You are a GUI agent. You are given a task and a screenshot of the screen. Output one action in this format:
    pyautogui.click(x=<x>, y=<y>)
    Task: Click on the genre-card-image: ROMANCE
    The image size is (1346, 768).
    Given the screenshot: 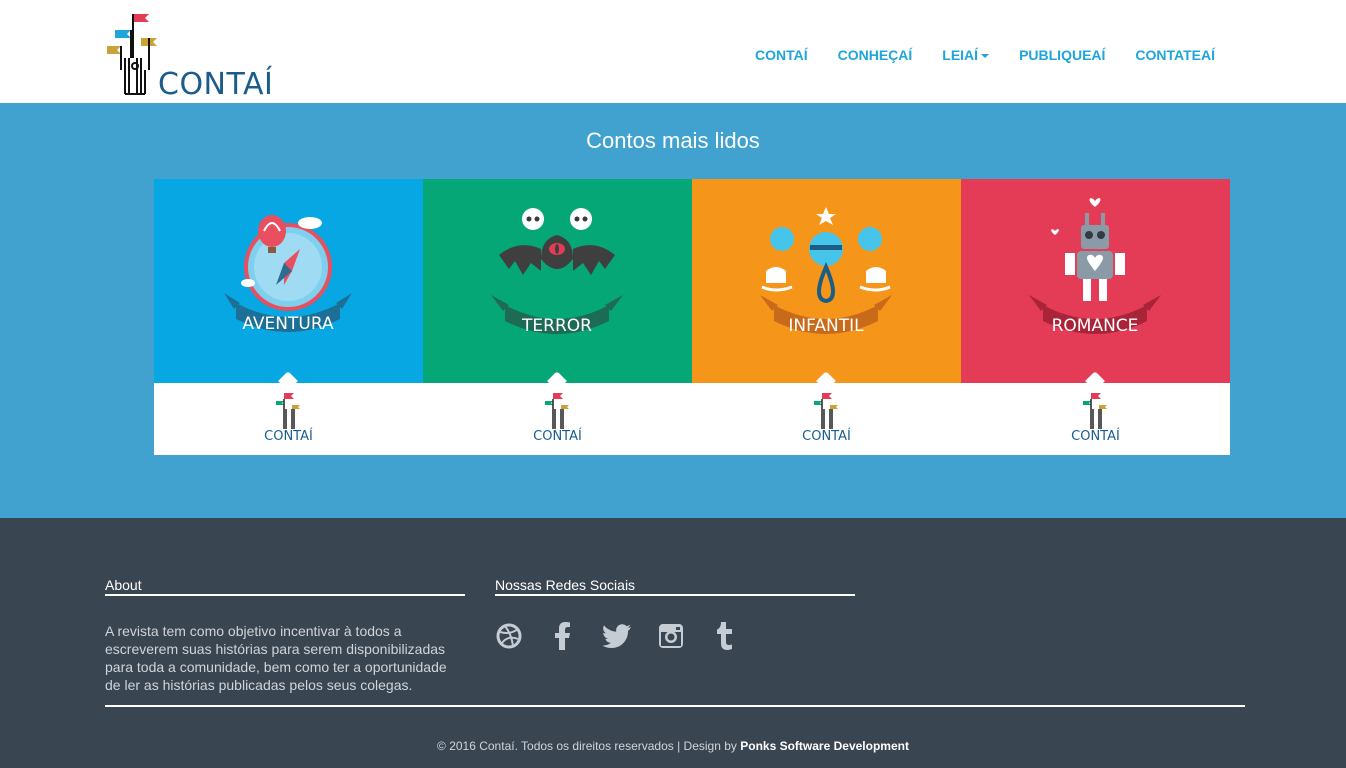 What is the action you would take?
    pyautogui.click(x=1095, y=281)
    